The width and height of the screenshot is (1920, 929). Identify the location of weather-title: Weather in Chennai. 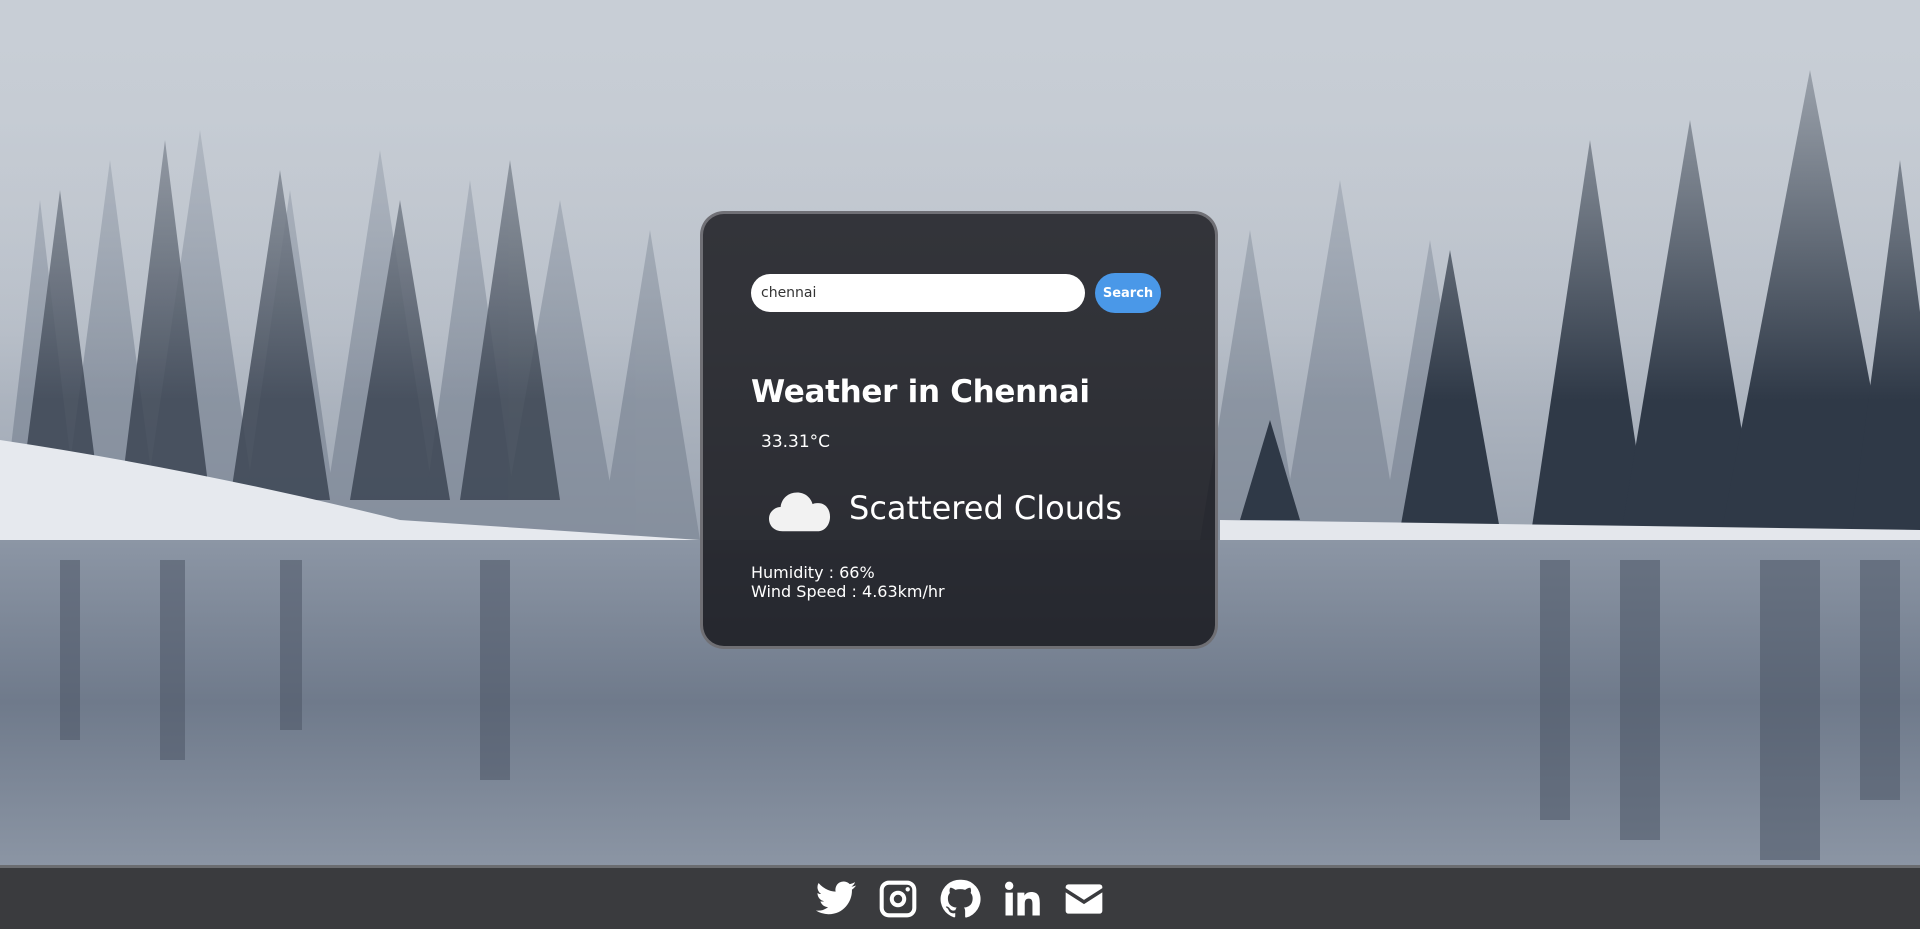
(920, 392).